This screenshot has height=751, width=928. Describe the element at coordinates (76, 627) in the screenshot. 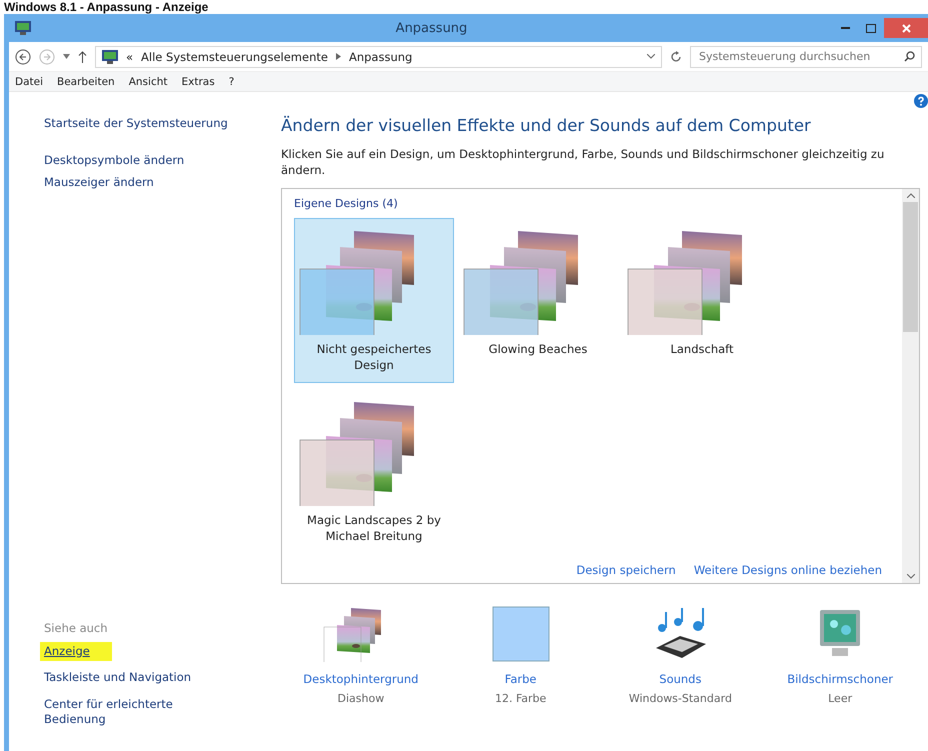

I see `see-also-title: Siehe auch` at that location.